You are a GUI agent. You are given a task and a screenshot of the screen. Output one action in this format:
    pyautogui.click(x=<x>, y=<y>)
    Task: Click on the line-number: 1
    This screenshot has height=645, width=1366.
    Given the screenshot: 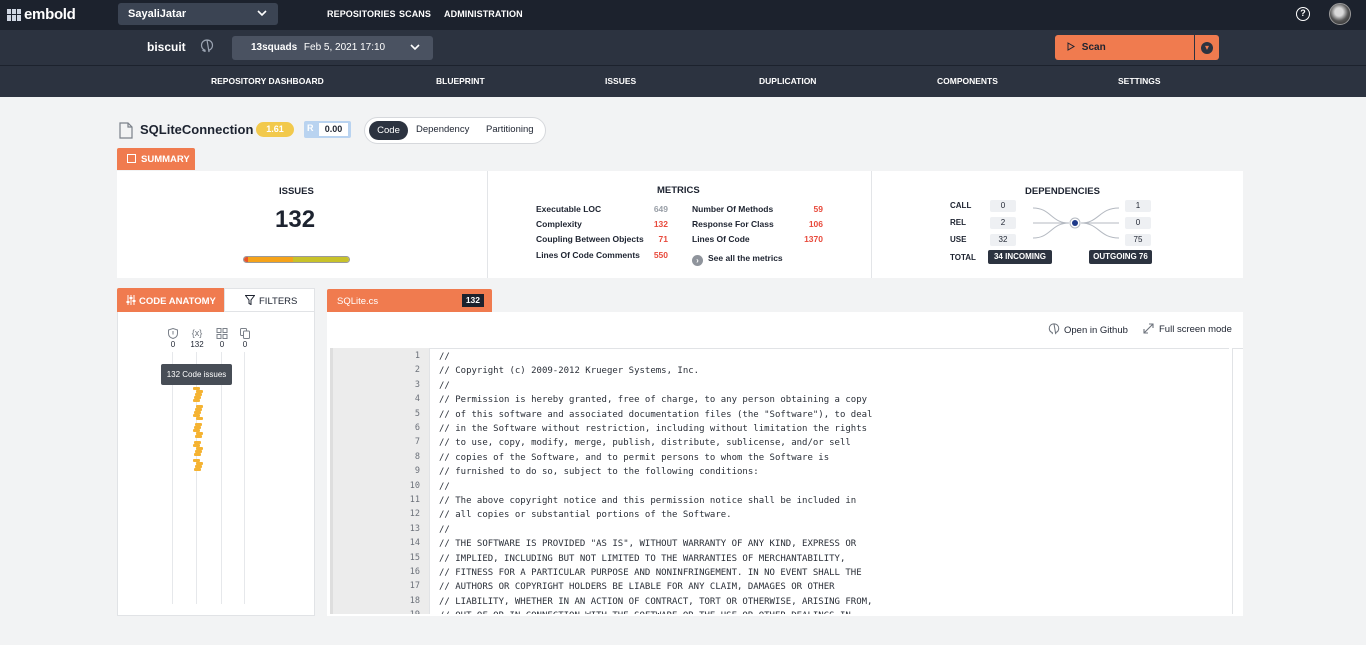 What is the action you would take?
    pyautogui.click(x=417, y=356)
    